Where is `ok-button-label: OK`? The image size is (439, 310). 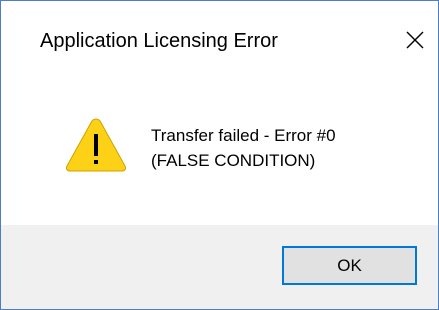 ok-button-label: OK is located at coordinates (349, 265).